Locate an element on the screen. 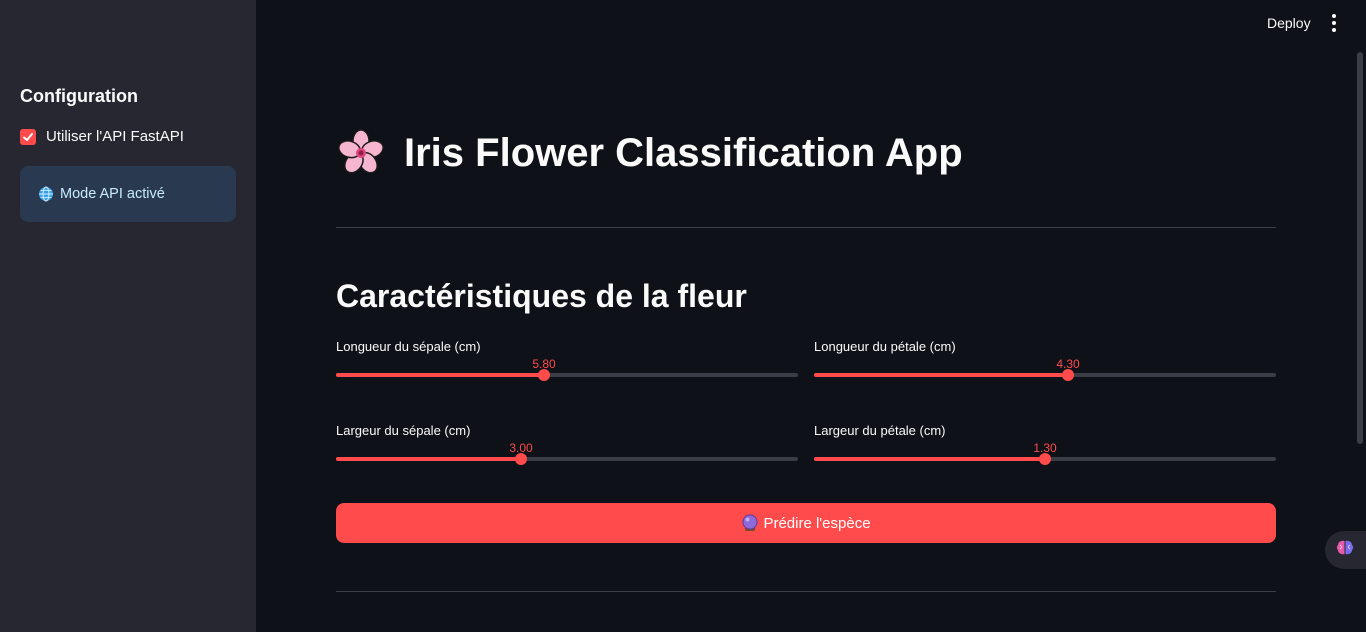 The image size is (1366, 632). api-mode-text: Mode API activé is located at coordinates (112, 194).